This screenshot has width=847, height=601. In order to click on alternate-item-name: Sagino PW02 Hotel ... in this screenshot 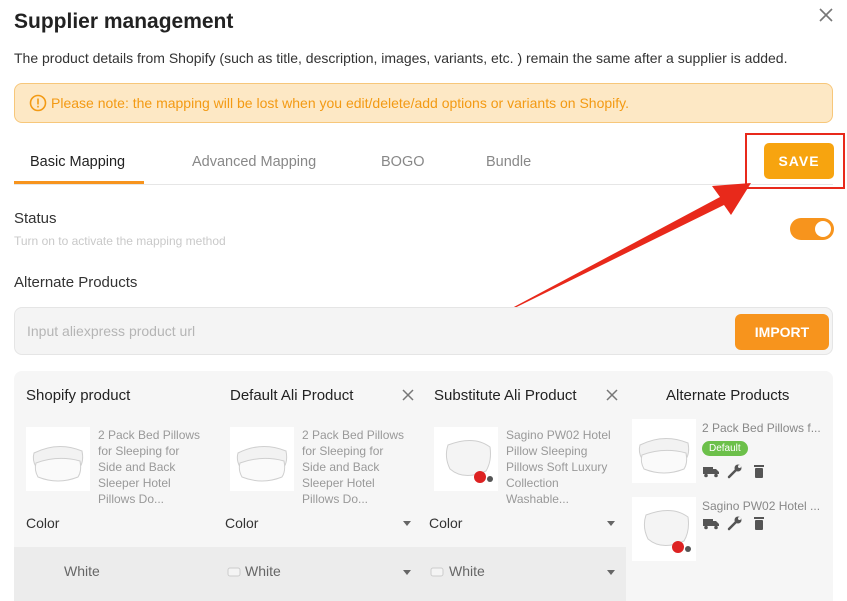, I will do `click(761, 506)`.